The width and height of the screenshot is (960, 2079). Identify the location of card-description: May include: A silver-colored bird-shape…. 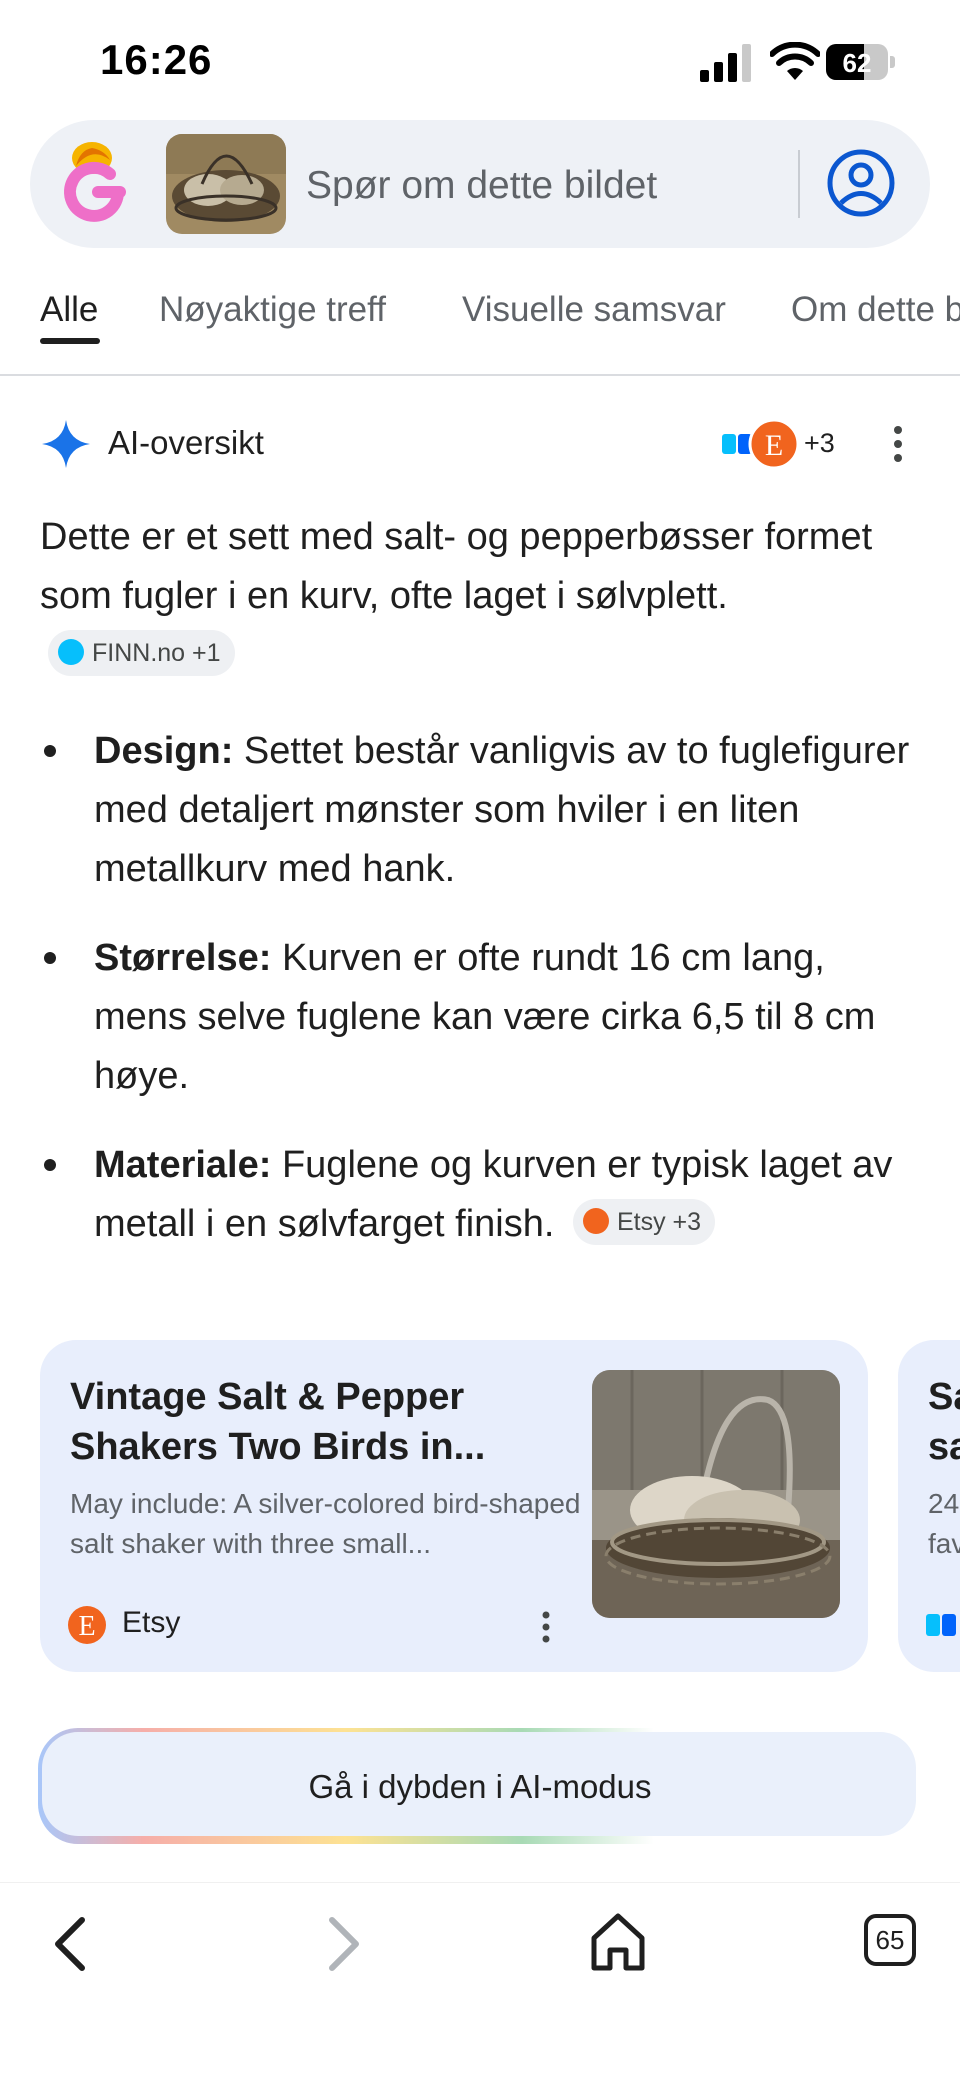
(325, 1523).